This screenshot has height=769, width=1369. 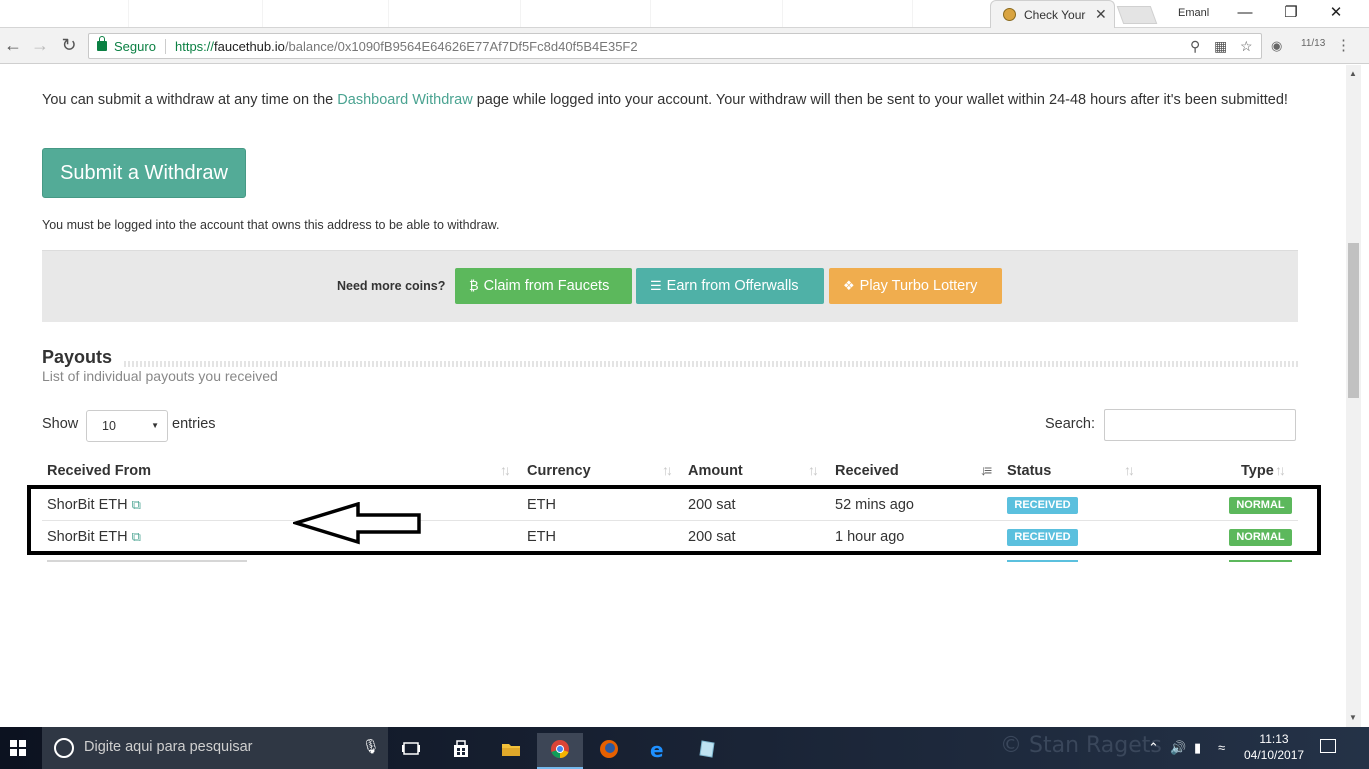 What do you see at coordinates (1153, 748) in the screenshot?
I see `tray-chevron-icon: ⌃` at bounding box center [1153, 748].